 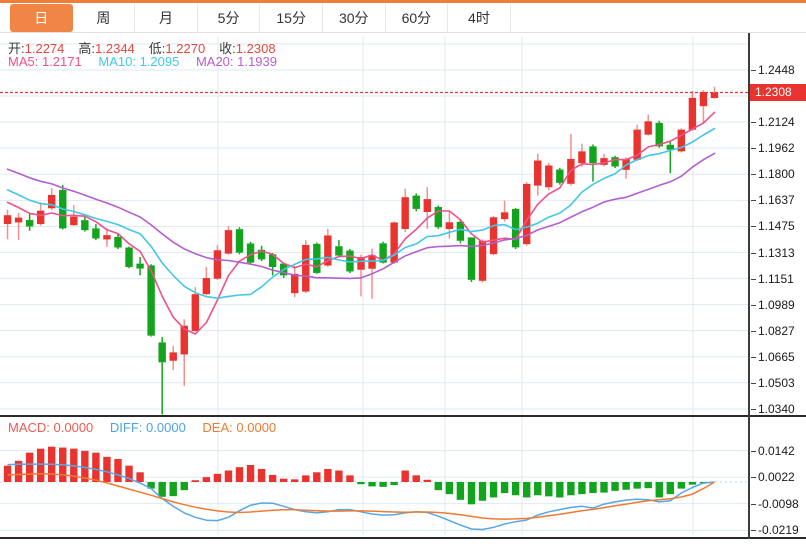 I want to click on timeframe-tabbar: 日周月 5分 15分 30分 60分 4时, so click(x=403, y=16).